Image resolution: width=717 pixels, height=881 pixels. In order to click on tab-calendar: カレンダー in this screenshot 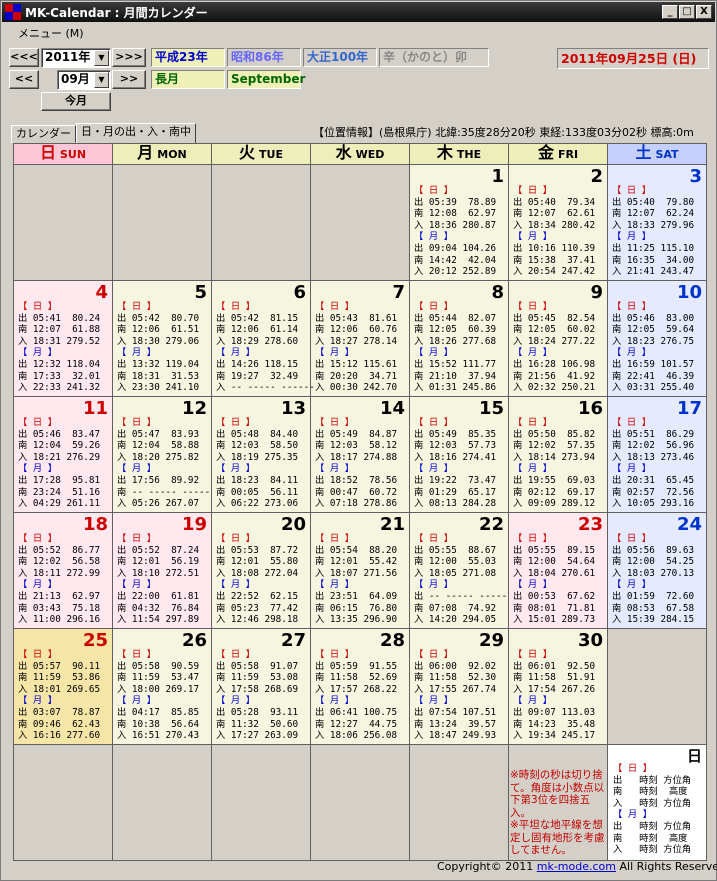, I will do `click(43, 134)`.